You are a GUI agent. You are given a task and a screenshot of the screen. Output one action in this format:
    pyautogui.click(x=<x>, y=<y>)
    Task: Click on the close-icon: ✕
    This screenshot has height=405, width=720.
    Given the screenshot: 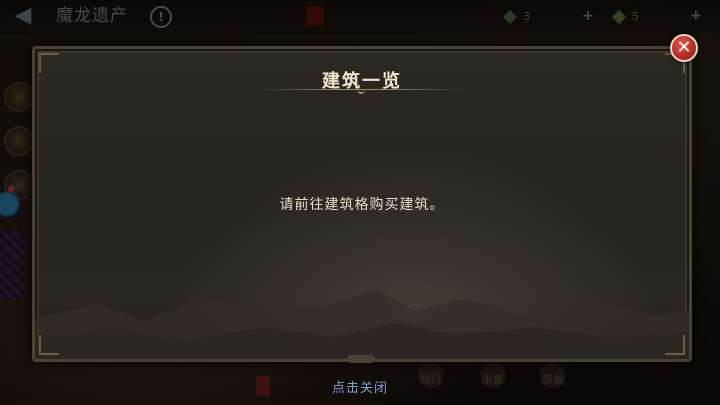 What is the action you would take?
    pyautogui.click(x=684, y=47)
    